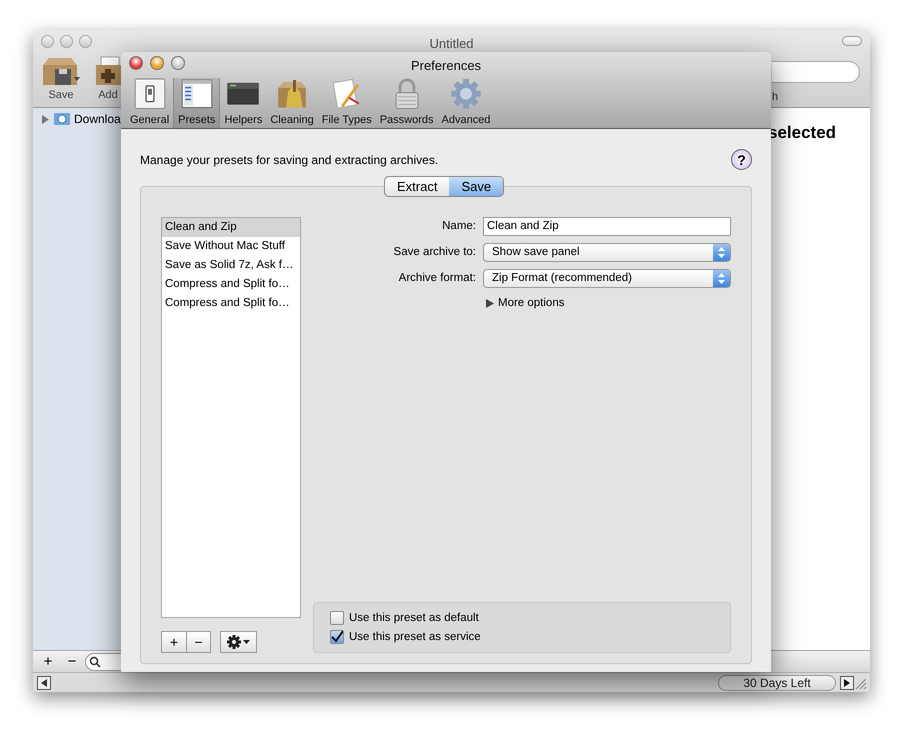 The height and width of the screenshot is (742, 918). Describe the element at coordinates (95, 662) in the screenshot. I see `search-icon` at that location.